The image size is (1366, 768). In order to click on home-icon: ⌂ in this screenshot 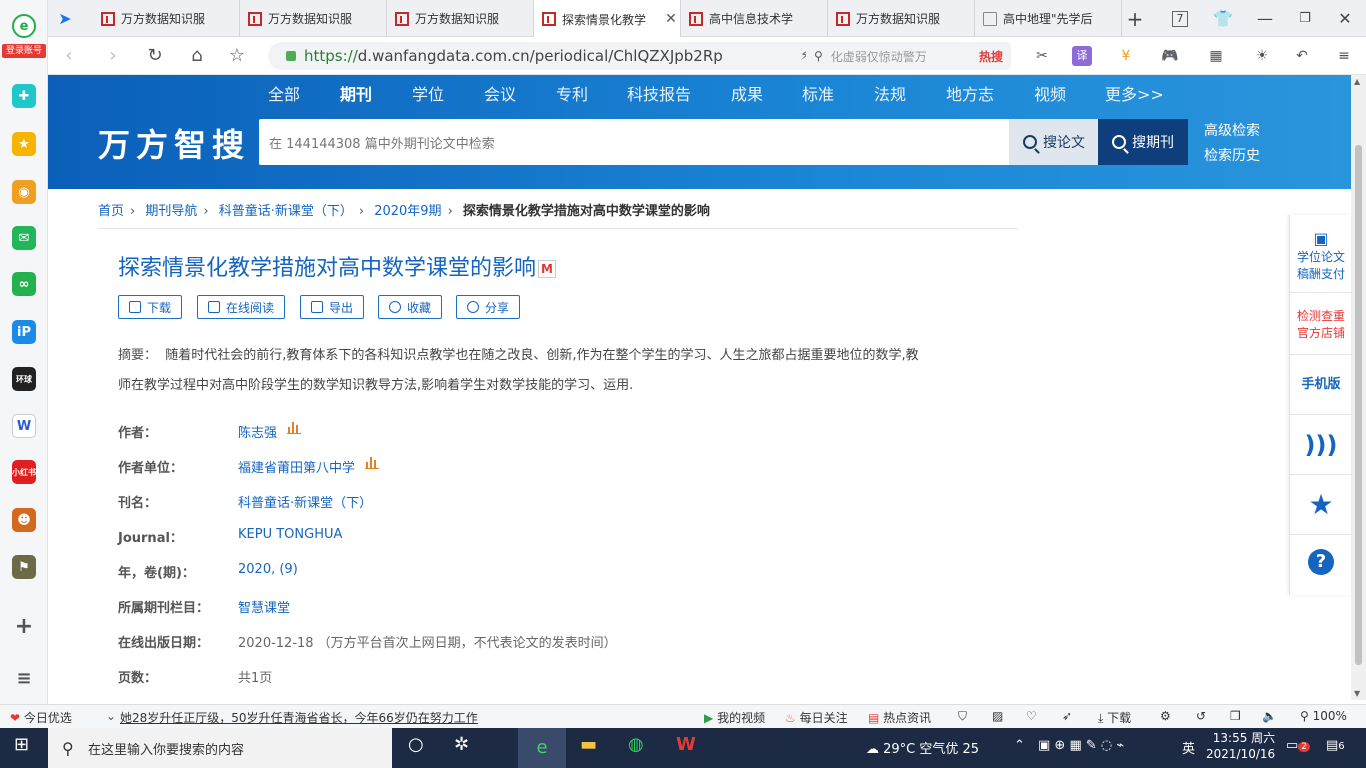, I will do `click(197, 56)`.